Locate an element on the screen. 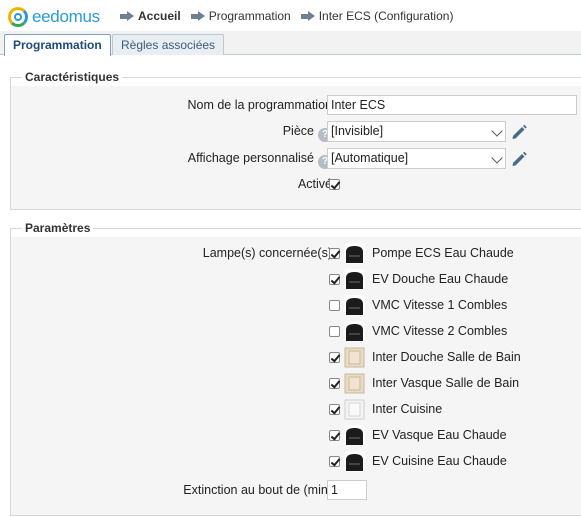 Image resolution: width=581 pixels, height=517 pixels. caracteristiques-legend: Caractéristiques is located at coordinates (72, 77).